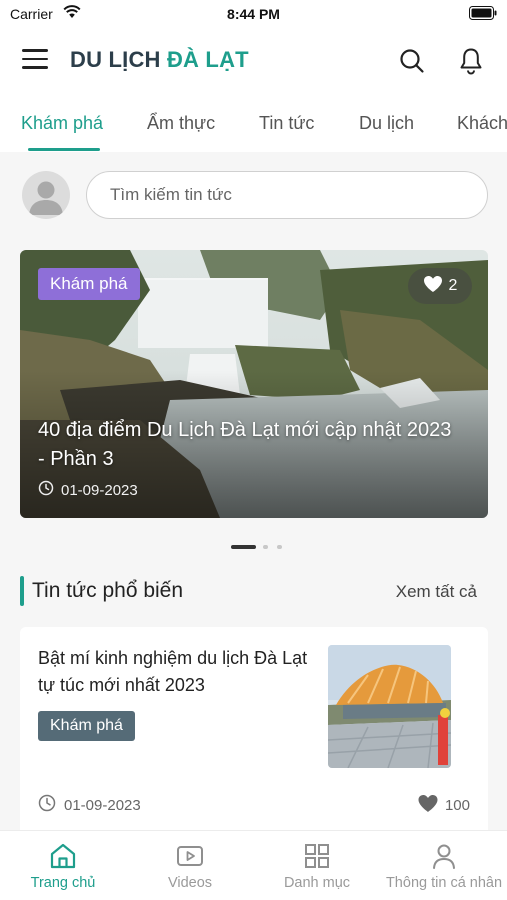 The width and height of the screenshot is (507, 900). I want to click on featured-date-text: 01-09-2023, so click(99, 490).